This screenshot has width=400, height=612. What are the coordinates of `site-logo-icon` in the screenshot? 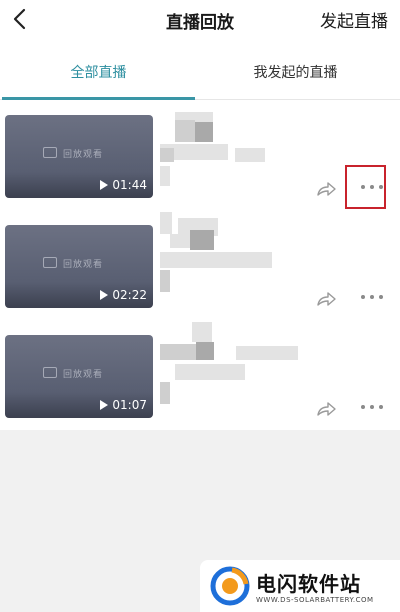 It's located at (230, 586).